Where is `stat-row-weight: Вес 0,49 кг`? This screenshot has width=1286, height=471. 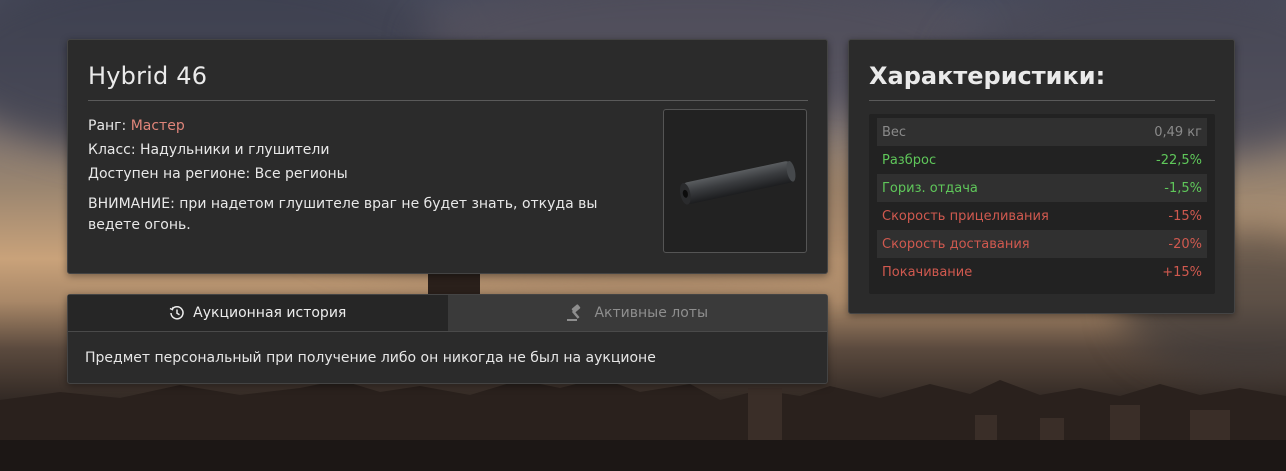
stat-row-weight: Вес 0,49 кг is located at coordinates (1042, 132).